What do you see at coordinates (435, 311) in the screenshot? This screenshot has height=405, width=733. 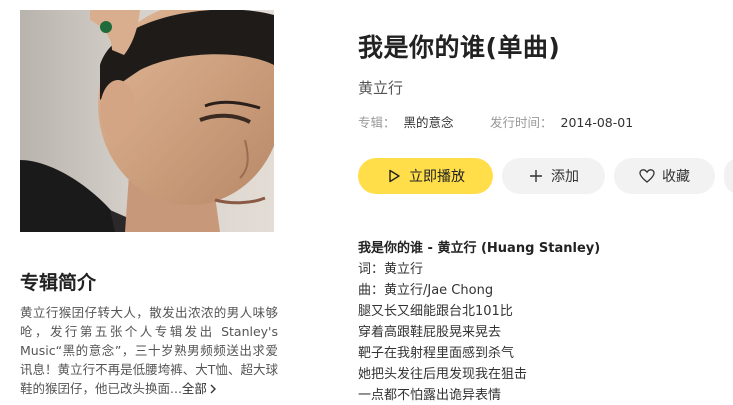 I see `lyrics-line: 腿又长又细能跟台北101比` at bounding box center [435, 311].